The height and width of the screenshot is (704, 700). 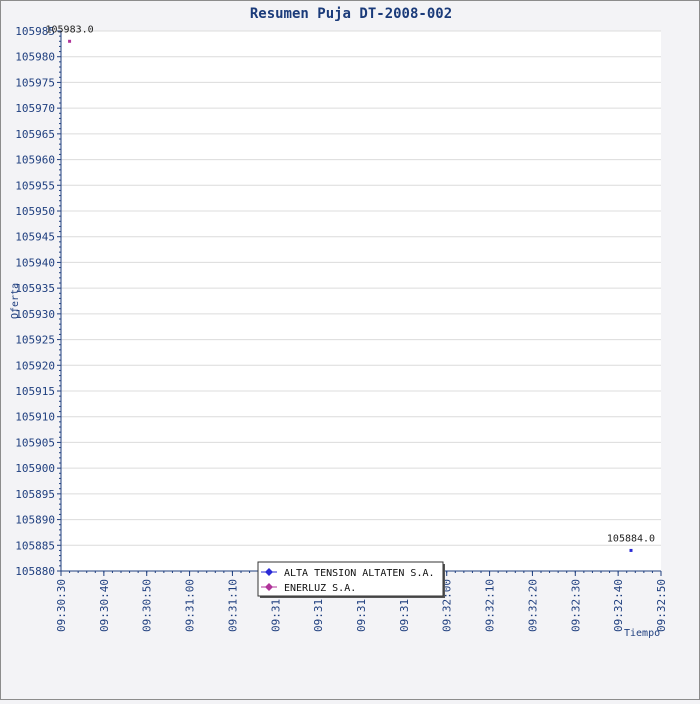 What do you see at coordinates (104, 605) in the screenshot?
I see `x-tick-label: 09:30:40` at bounding box center [104, 605].